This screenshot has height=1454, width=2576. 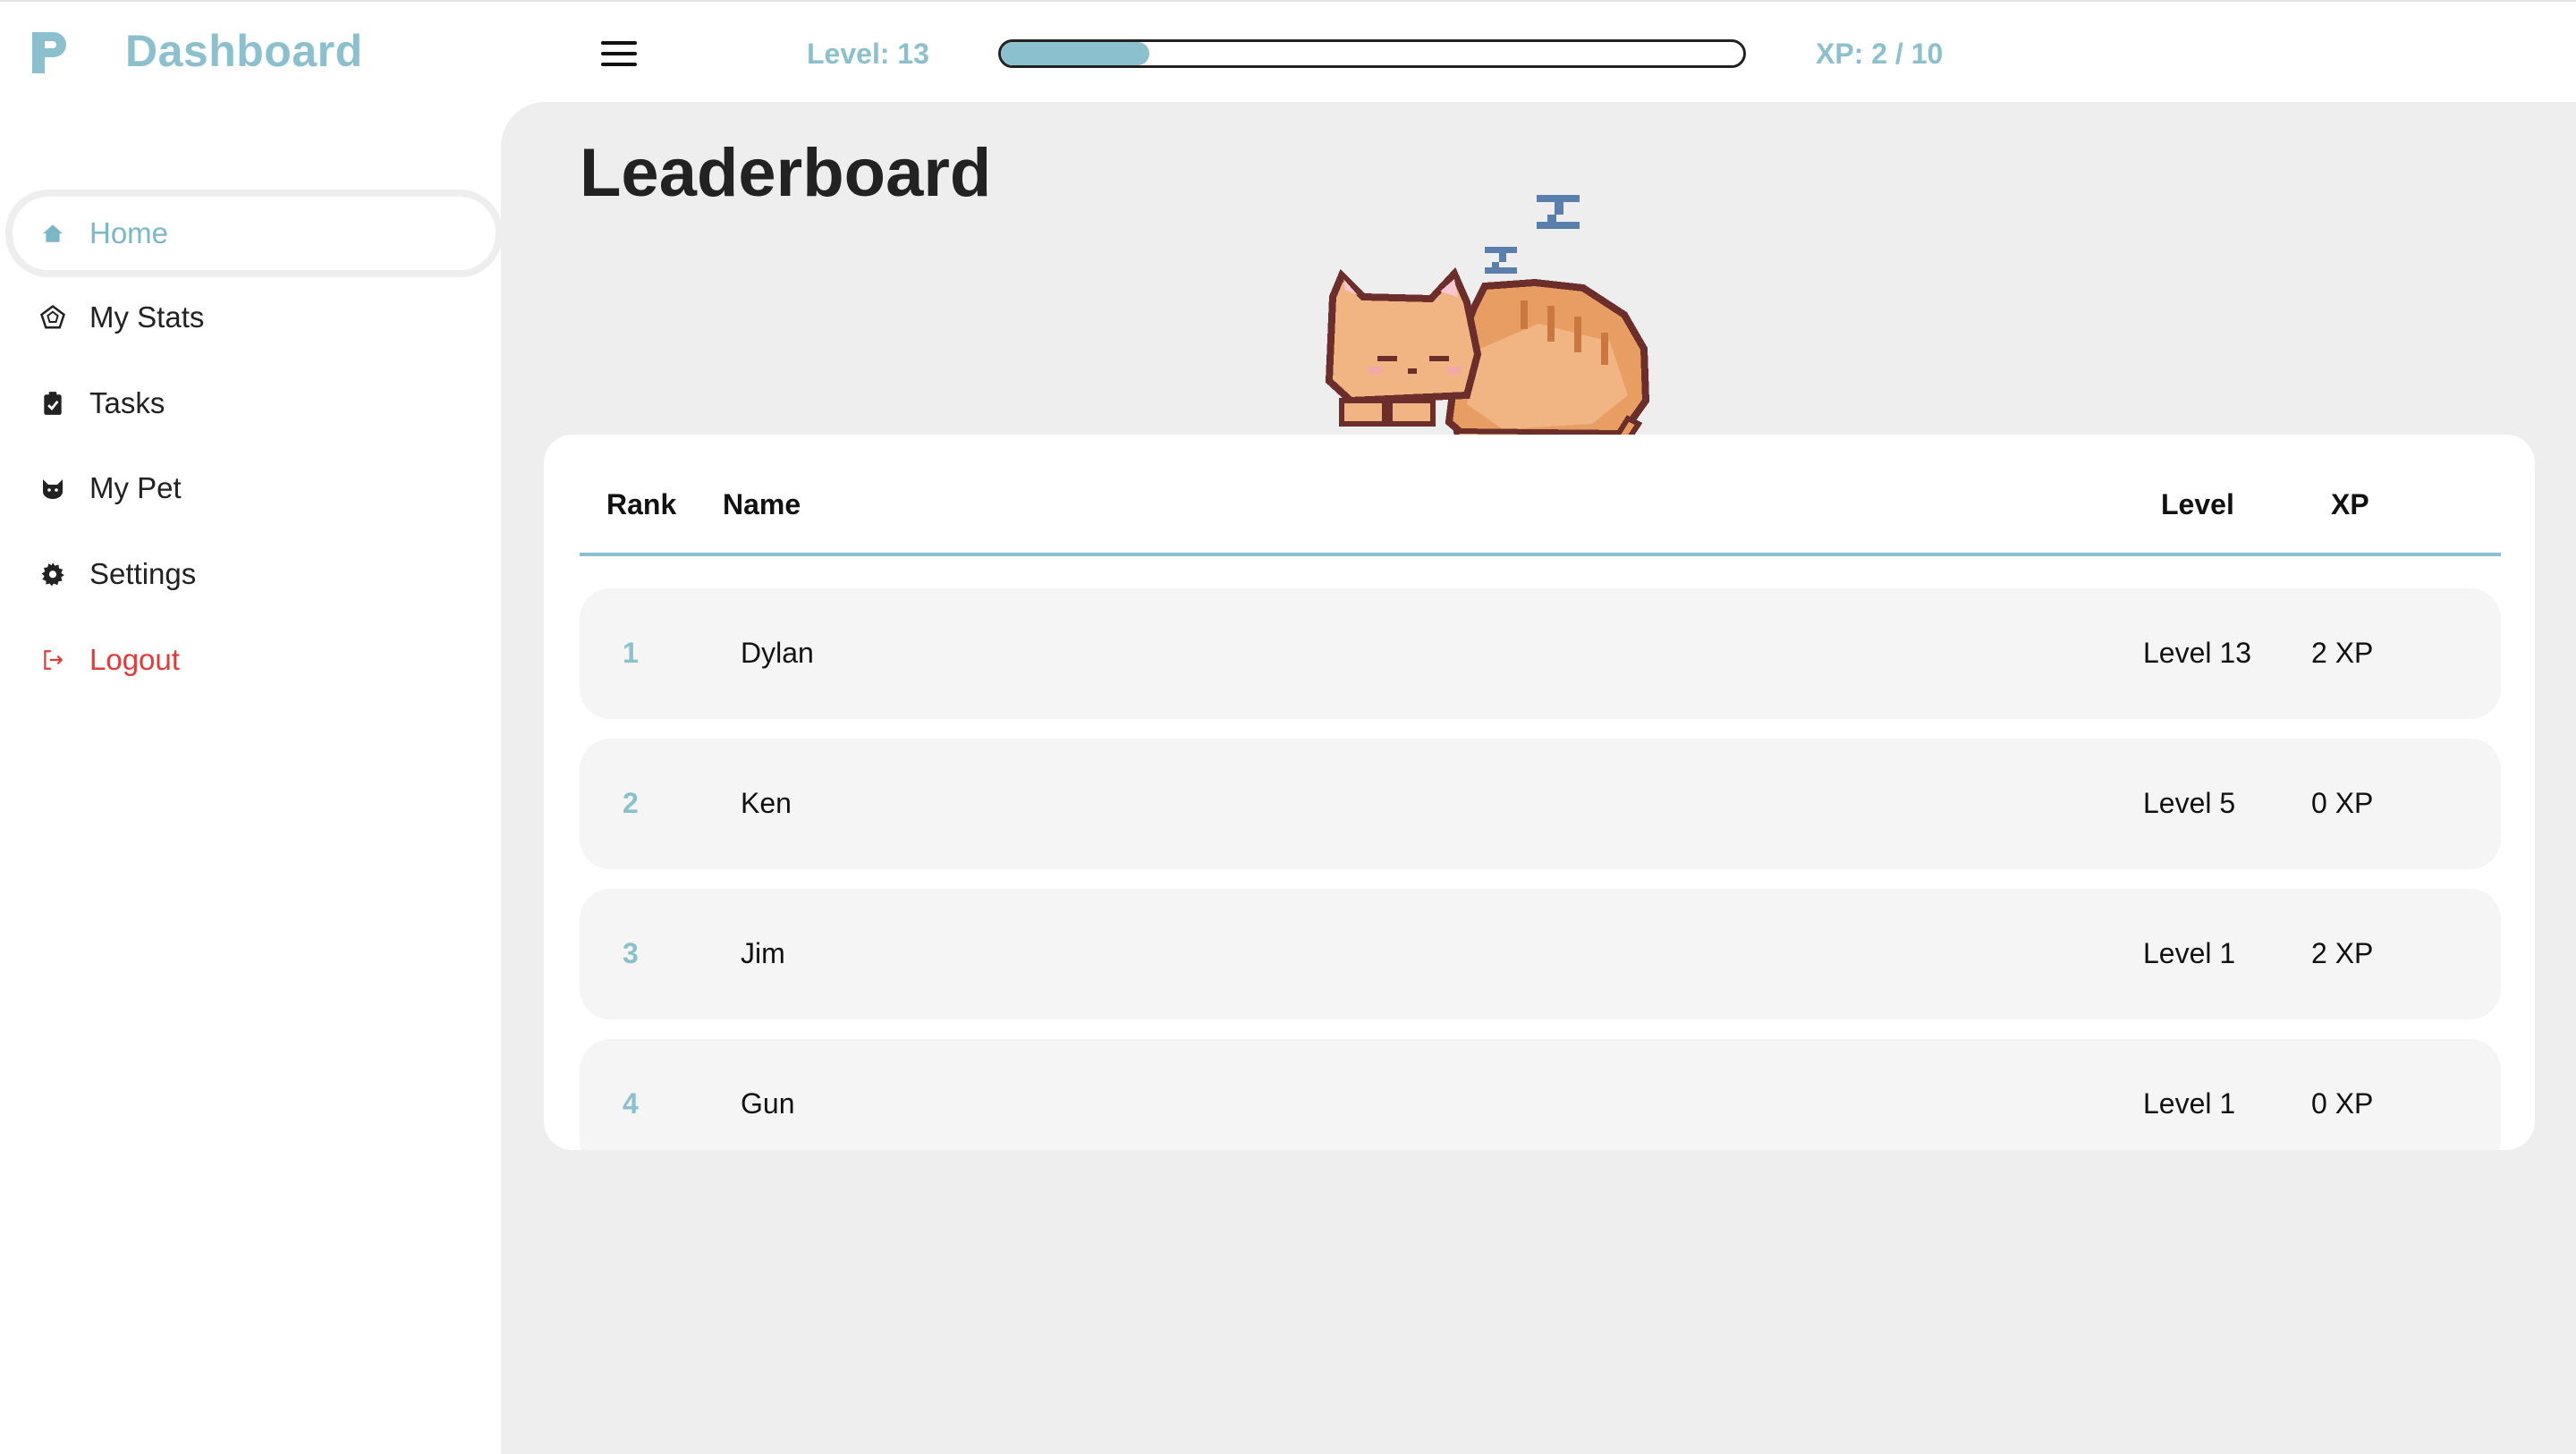 What do you see at coordinates (631, 953) in the screenshot?
I see `rank-cell: 3` at bounding box center [631, 953].